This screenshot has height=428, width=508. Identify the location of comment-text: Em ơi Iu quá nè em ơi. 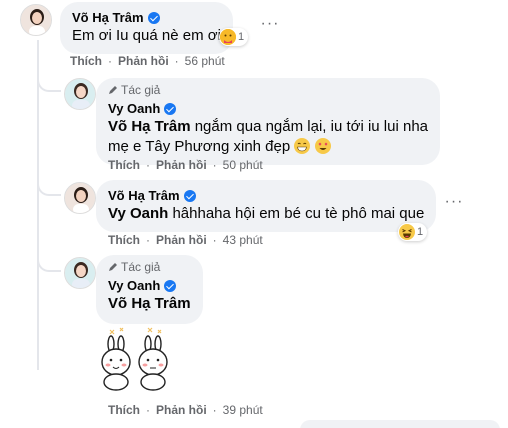
(146, 35).